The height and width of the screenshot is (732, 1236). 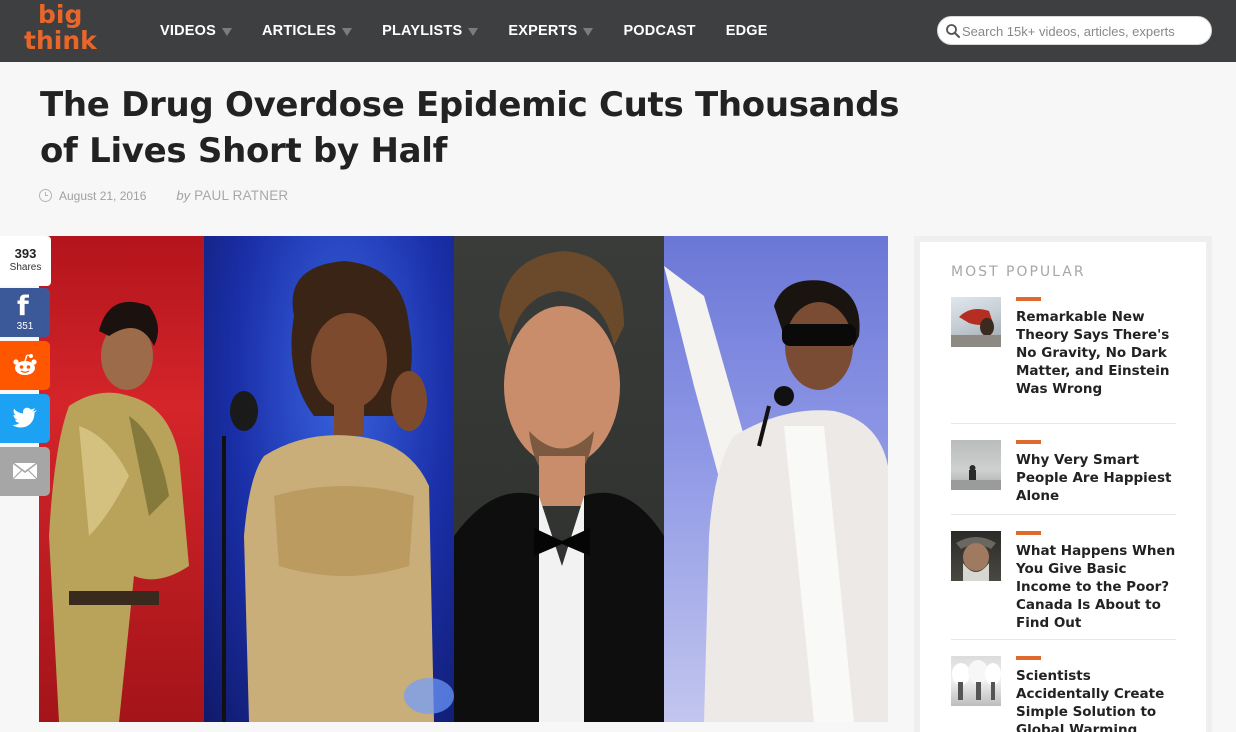 What do you see at coordinates (241, 195) in the screenshot?
I see `author-link: PAUL RATNER` at bounding box center [241, 195].